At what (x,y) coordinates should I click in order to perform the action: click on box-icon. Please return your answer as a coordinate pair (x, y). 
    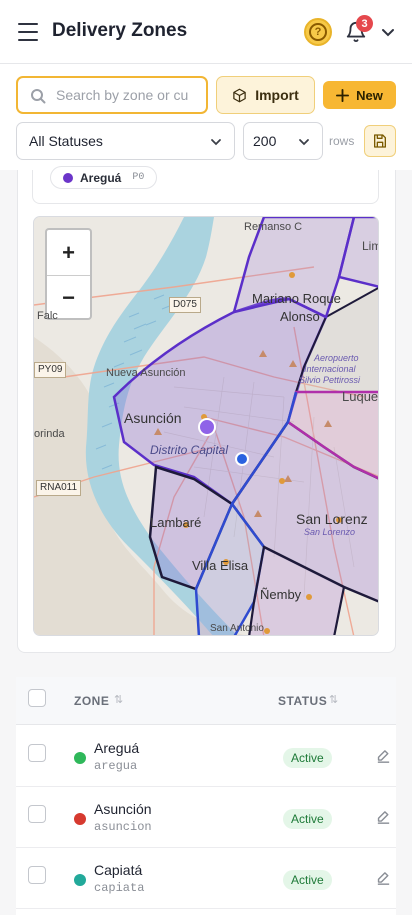
    Looking at the image, I should click on (239, 95).